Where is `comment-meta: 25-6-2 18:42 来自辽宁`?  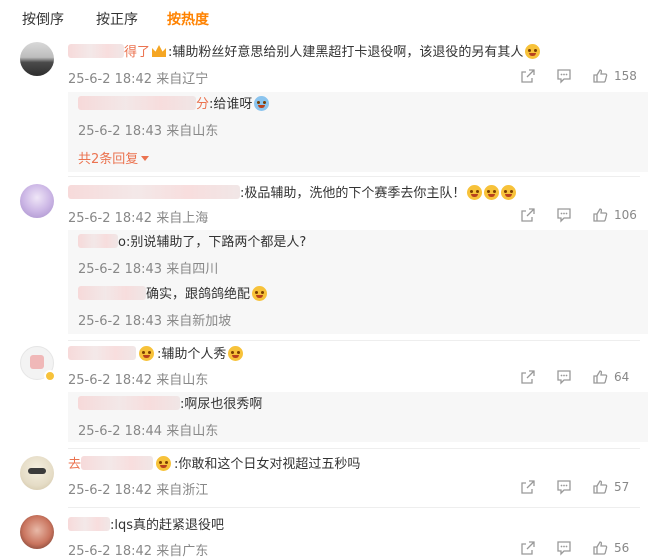 comment-meta: 25-6-2 18:42 来自辽宁 is located at coordinates (138, 77).